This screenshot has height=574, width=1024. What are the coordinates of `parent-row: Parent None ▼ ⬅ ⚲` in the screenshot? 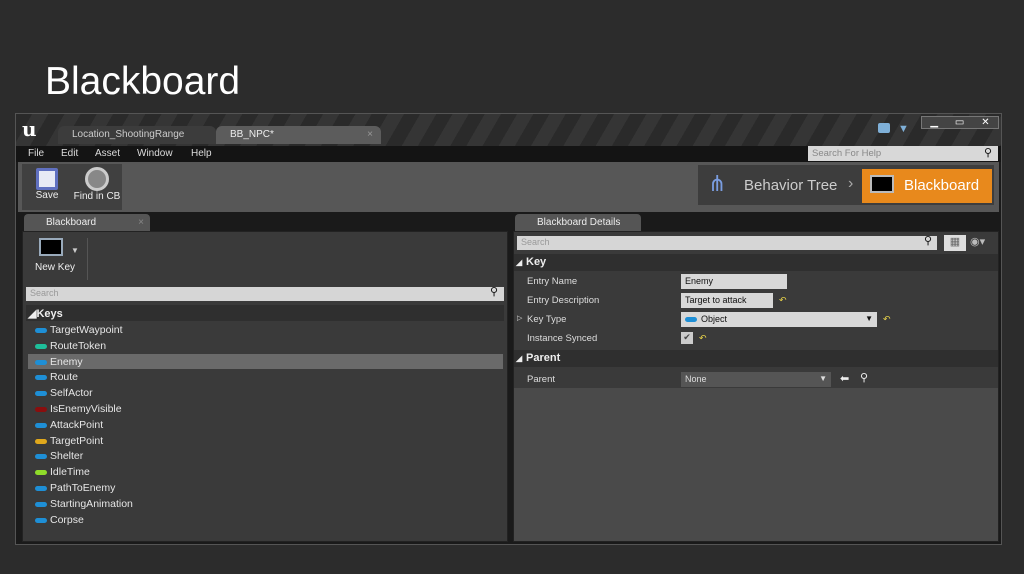 It's located at (756, 379).